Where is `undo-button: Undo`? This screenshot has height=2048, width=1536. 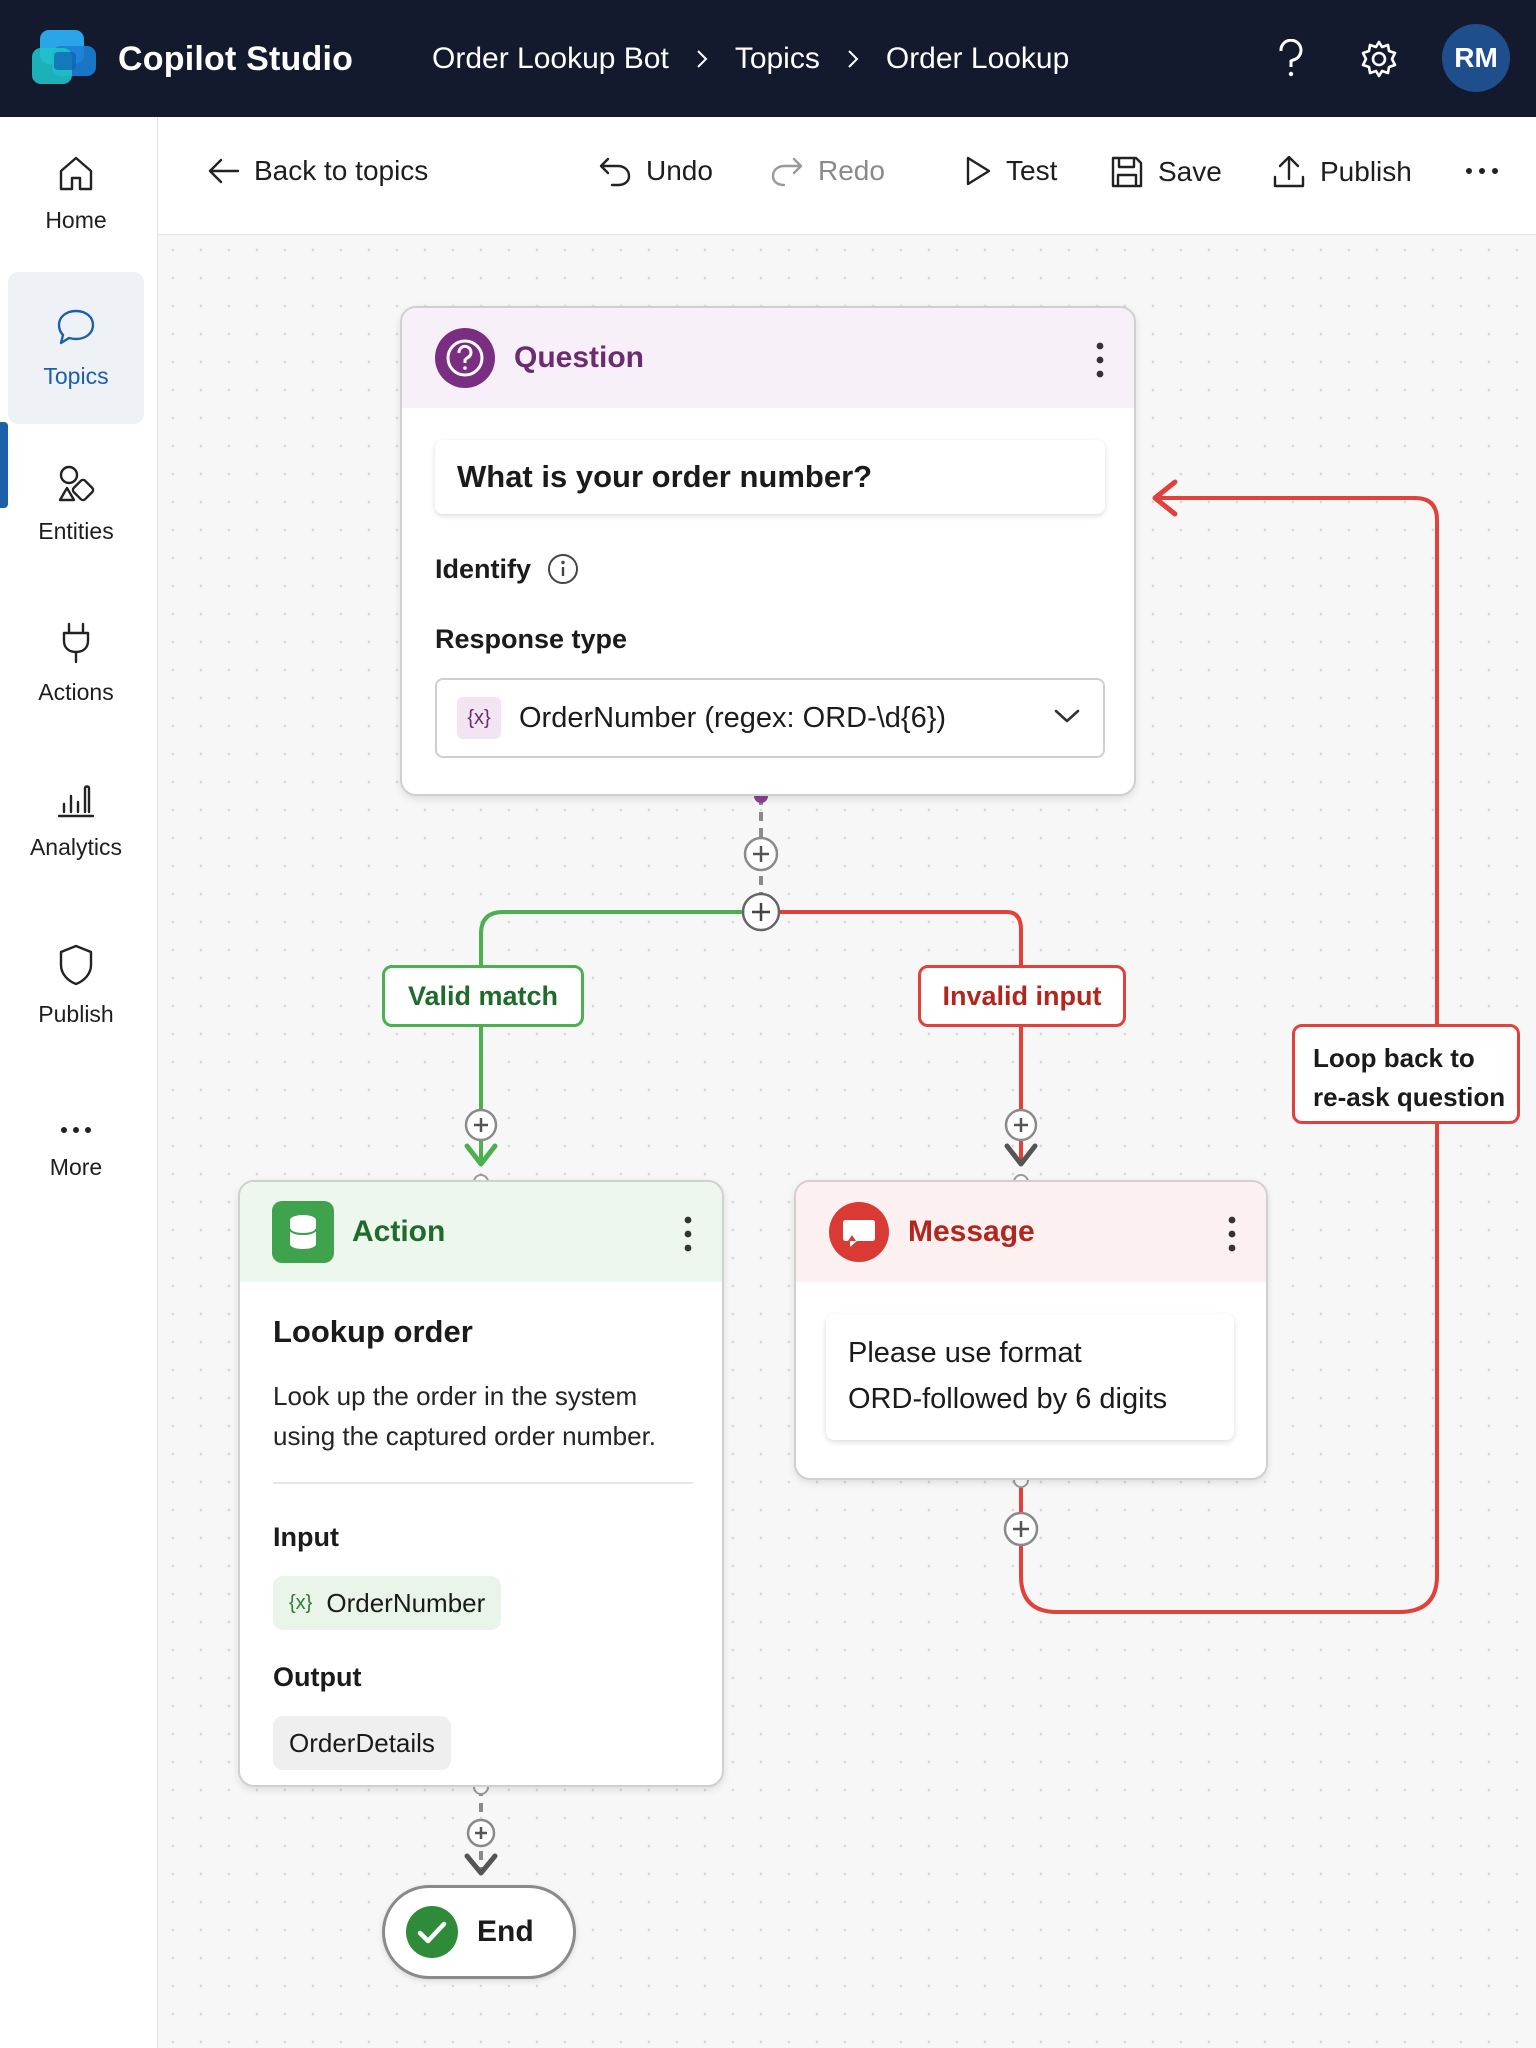 undo-button: Undo is located at coordinates (655, 171).